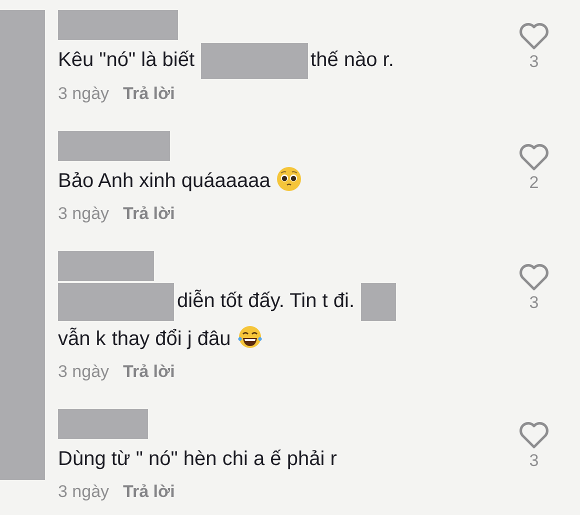  What do you see at coordinates (197, 459) in the screenshot?
I see `comment-text: Dùng từ " nó" hèn chi a ế phải r` at bounding box center [197, 459].